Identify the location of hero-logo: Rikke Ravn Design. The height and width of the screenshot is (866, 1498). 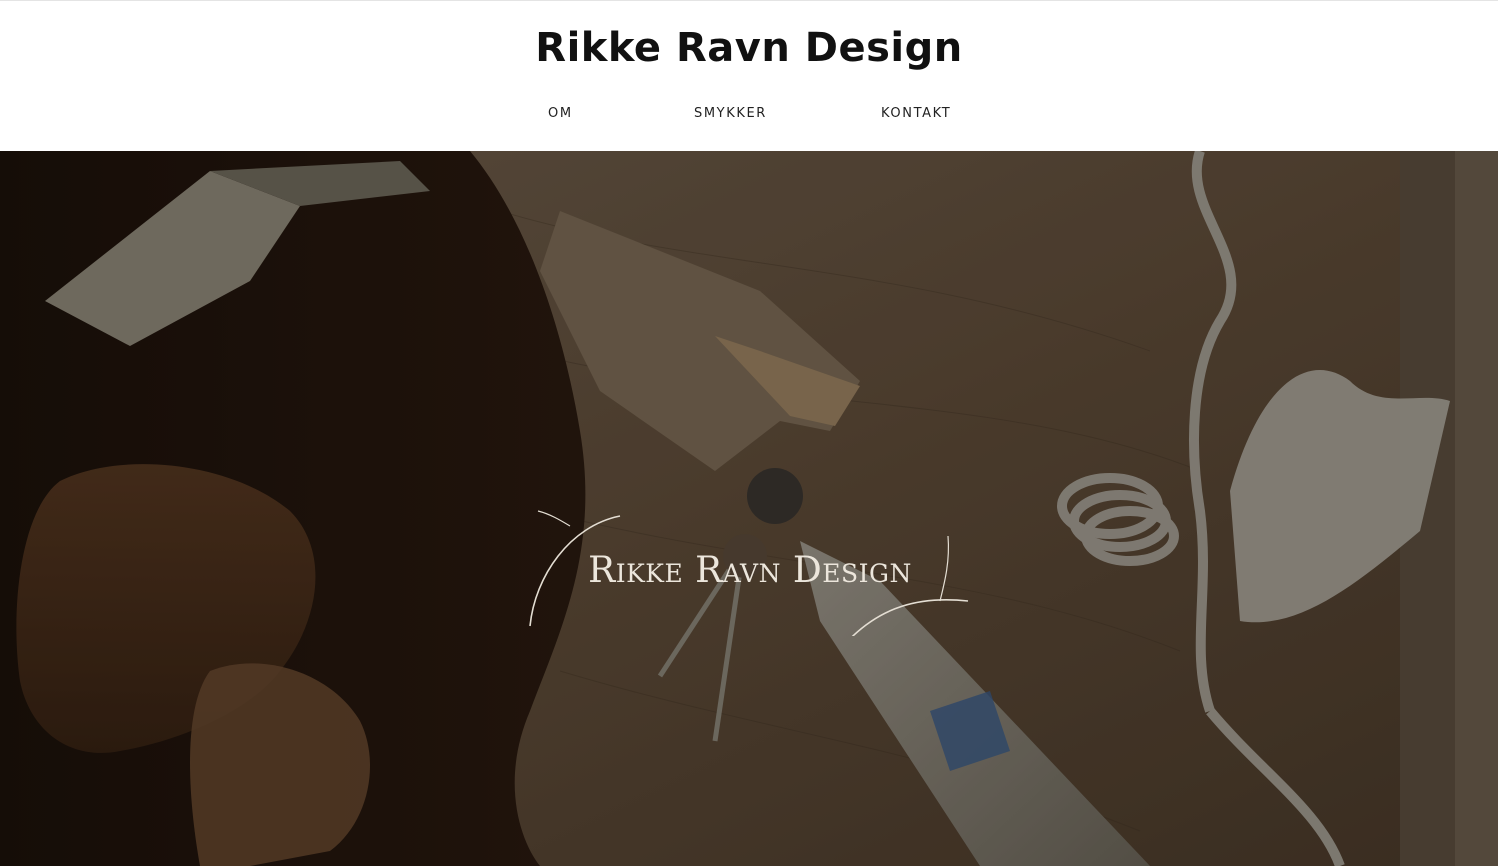
(750, 571).